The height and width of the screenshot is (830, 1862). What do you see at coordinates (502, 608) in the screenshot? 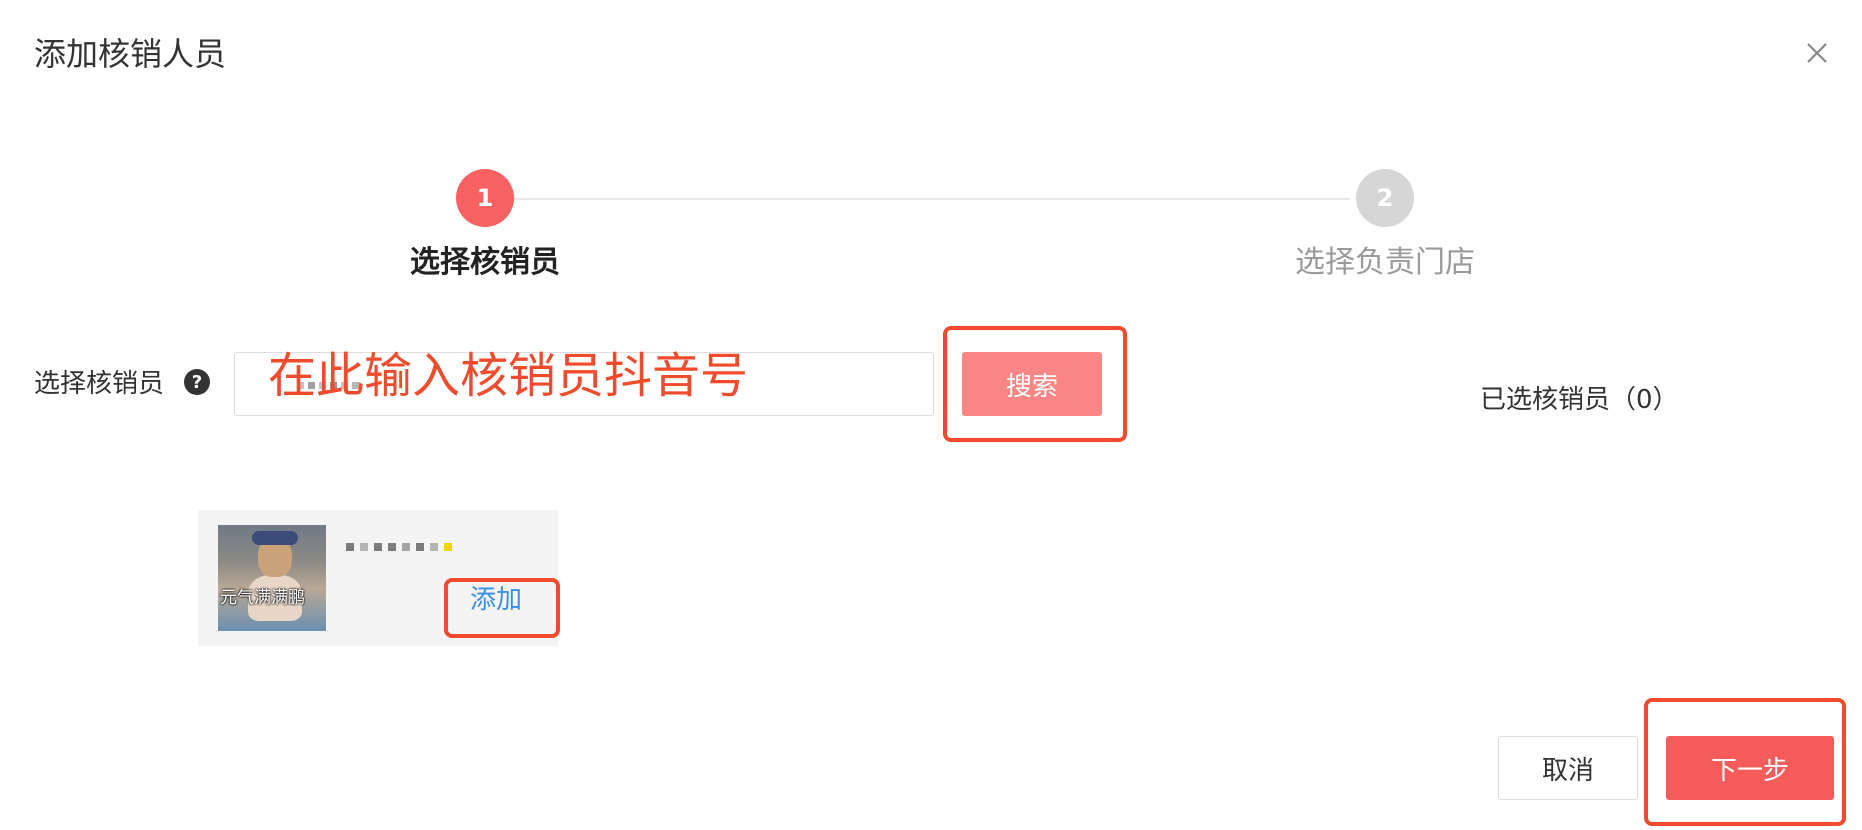
I see `add-link-highlight` at bounding box center [502, 608].